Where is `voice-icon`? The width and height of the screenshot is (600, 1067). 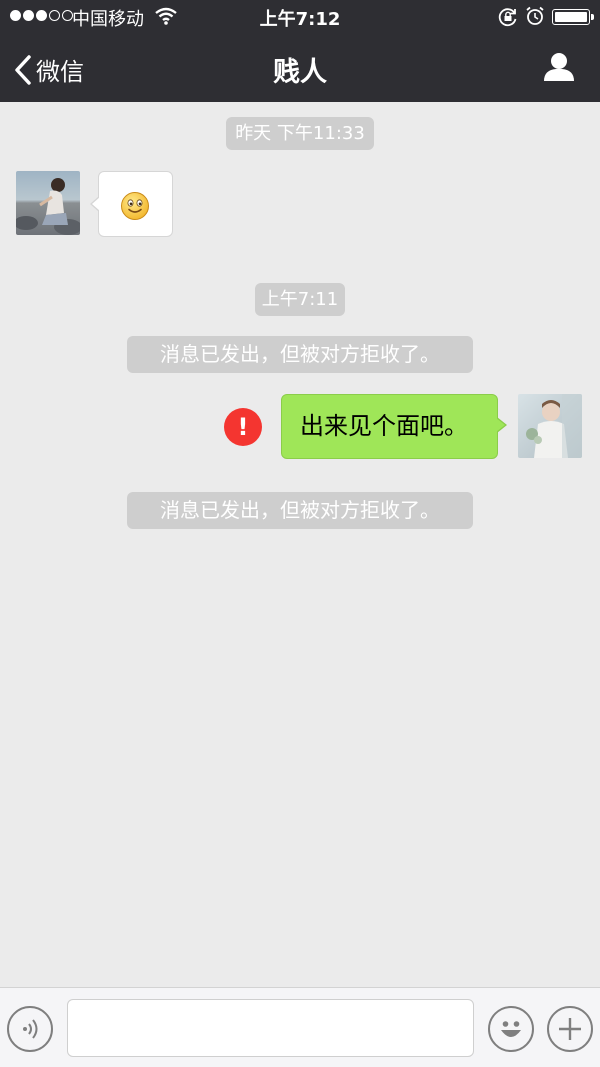 voice-icon is located at coordinates (30, 1029).